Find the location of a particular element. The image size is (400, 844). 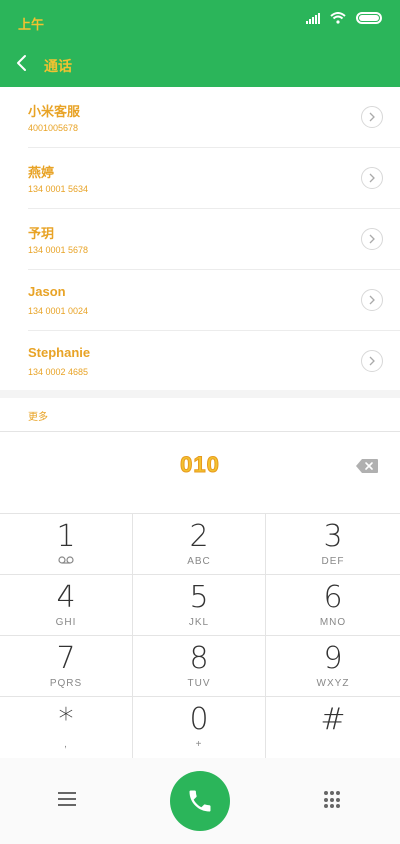

battery-icon is located at coordinates (369, 18).